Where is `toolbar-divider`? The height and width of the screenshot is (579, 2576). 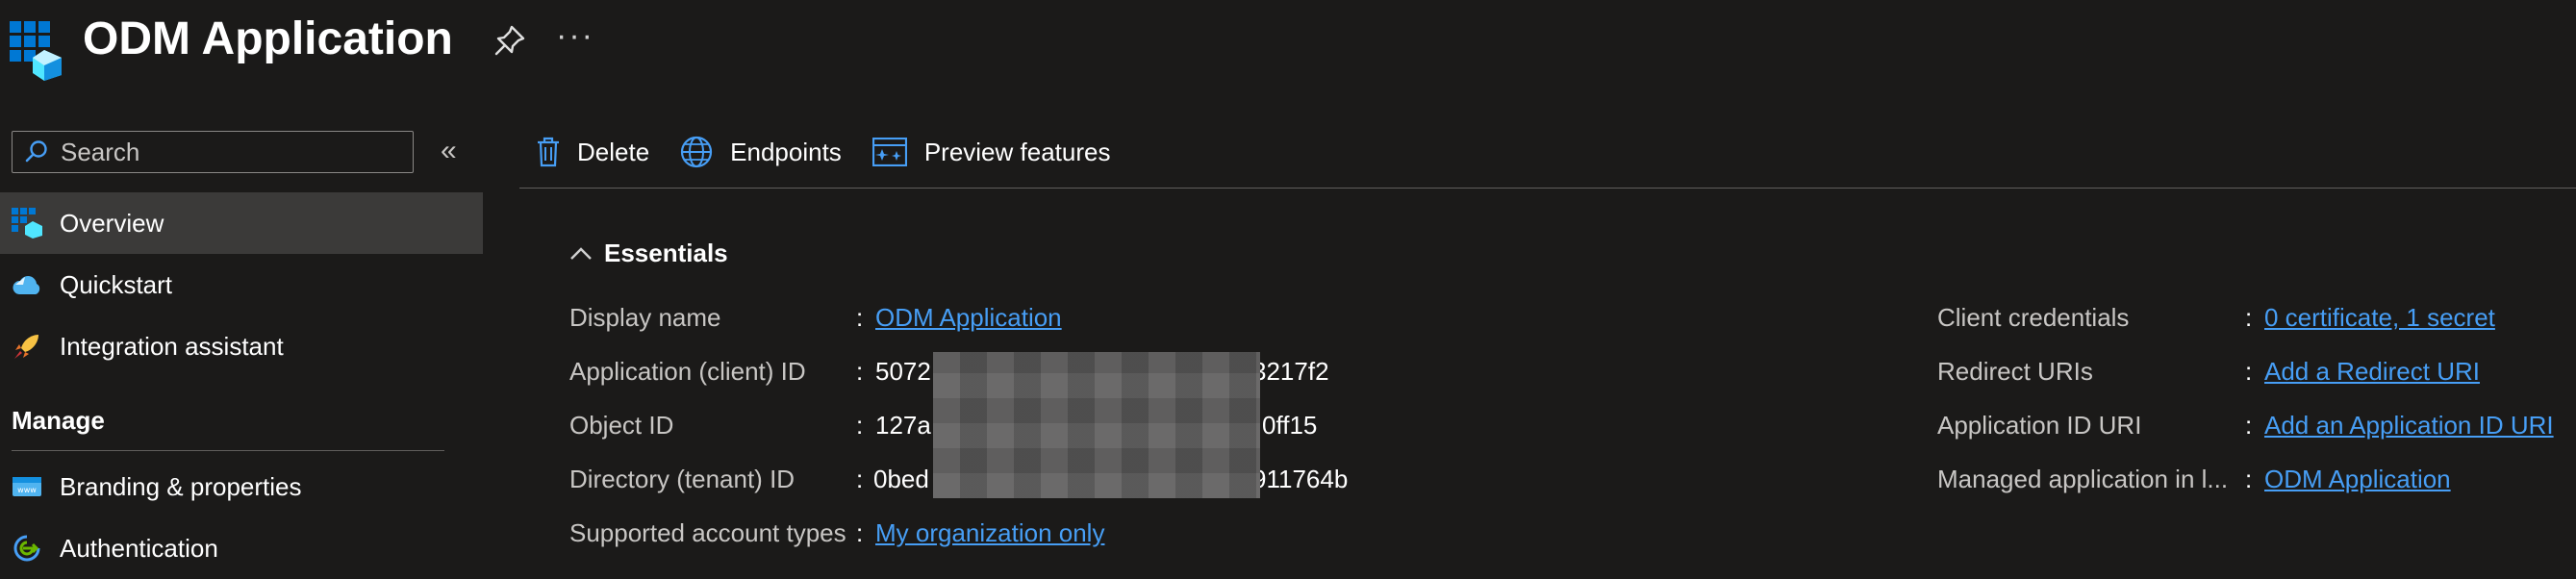
toolbar-divider is located at coordinates (1547, 188).